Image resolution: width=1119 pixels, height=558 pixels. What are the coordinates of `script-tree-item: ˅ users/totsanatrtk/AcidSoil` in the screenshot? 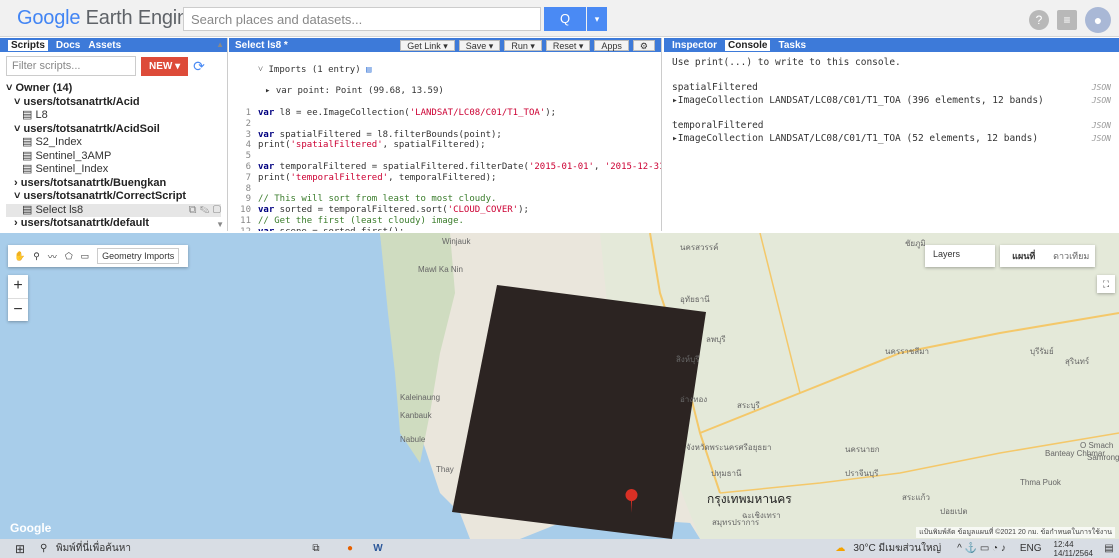 It's located at (113, 130).